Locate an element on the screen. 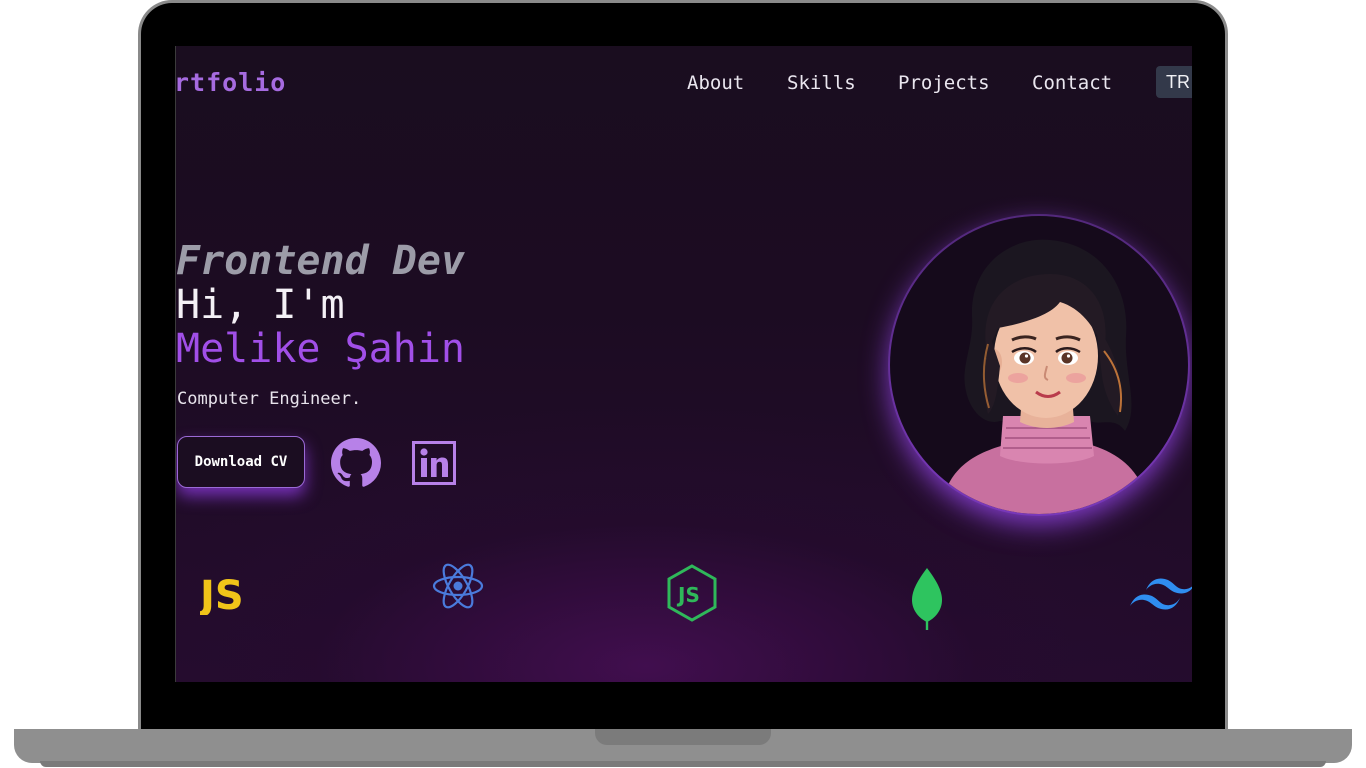  nav-link-about: About is located at coordinates (715, 83).